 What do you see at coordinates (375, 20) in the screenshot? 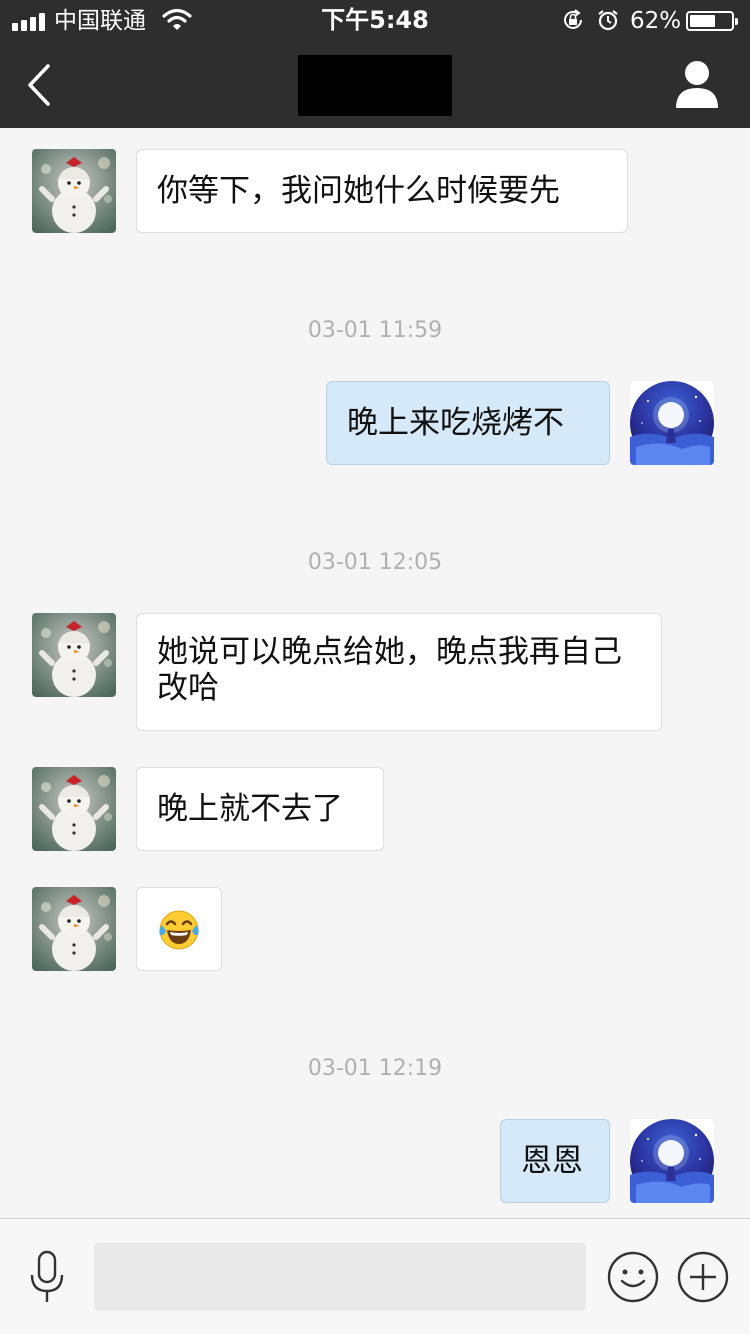
I see `status-bar: 中国联通 下午5:48 62%` at bounding box center [375, 20].